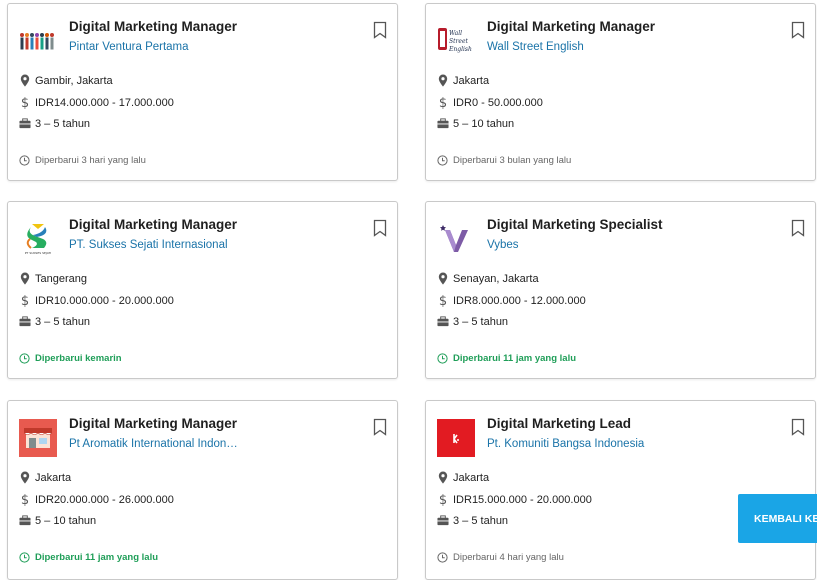  I want to click on back-to-top-button: KEMBALI KE, so click(777, 518).